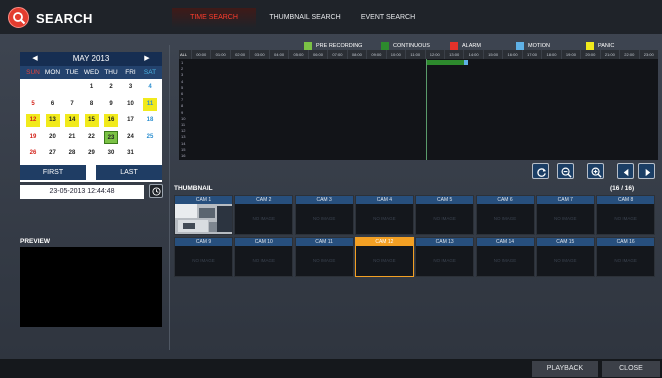  I want to click on zoom-in-icon, so click(595, 171).